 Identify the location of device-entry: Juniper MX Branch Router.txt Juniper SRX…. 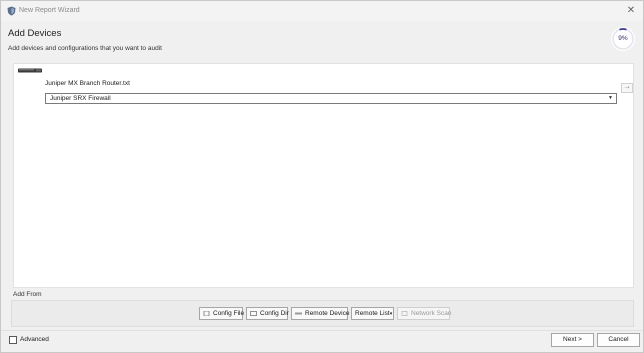
(325, 88).